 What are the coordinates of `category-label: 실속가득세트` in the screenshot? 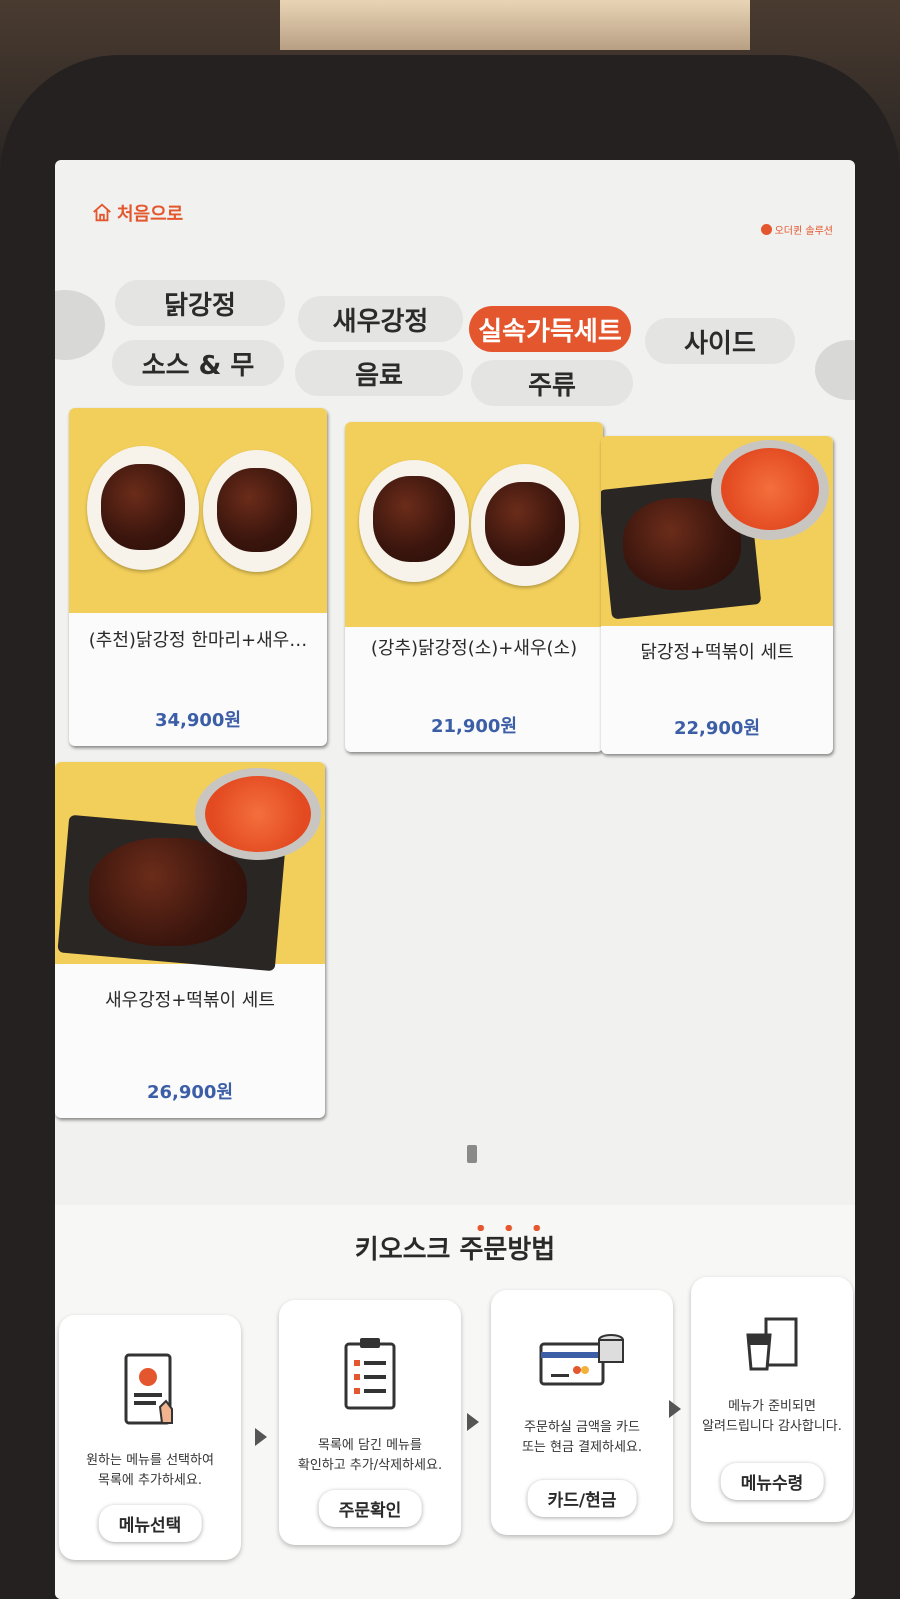 It's located at (550, 331).